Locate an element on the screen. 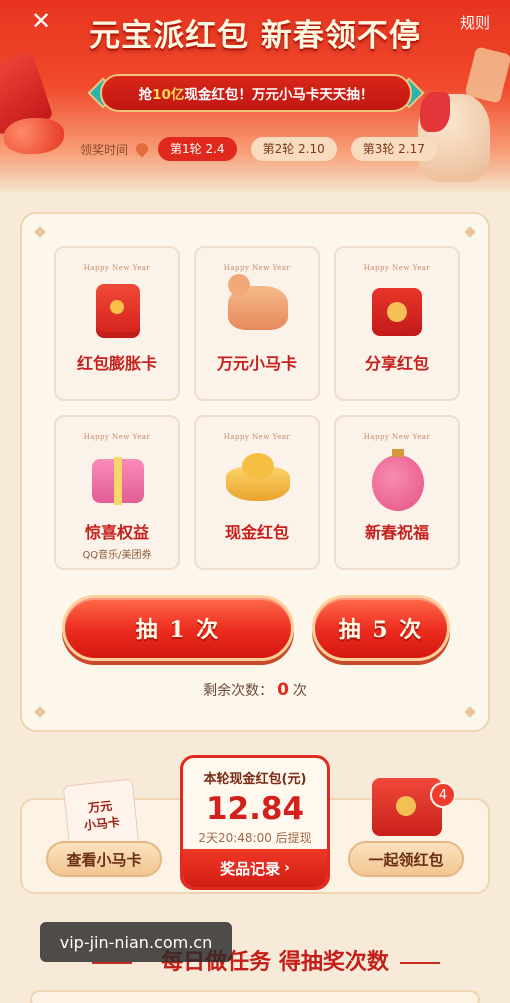 Image resolution: width=510 pixels, height=1003 pixels. banner-suffix: 现金红包！万元小马卡天天抽！ is located at coordinates (279, 95).